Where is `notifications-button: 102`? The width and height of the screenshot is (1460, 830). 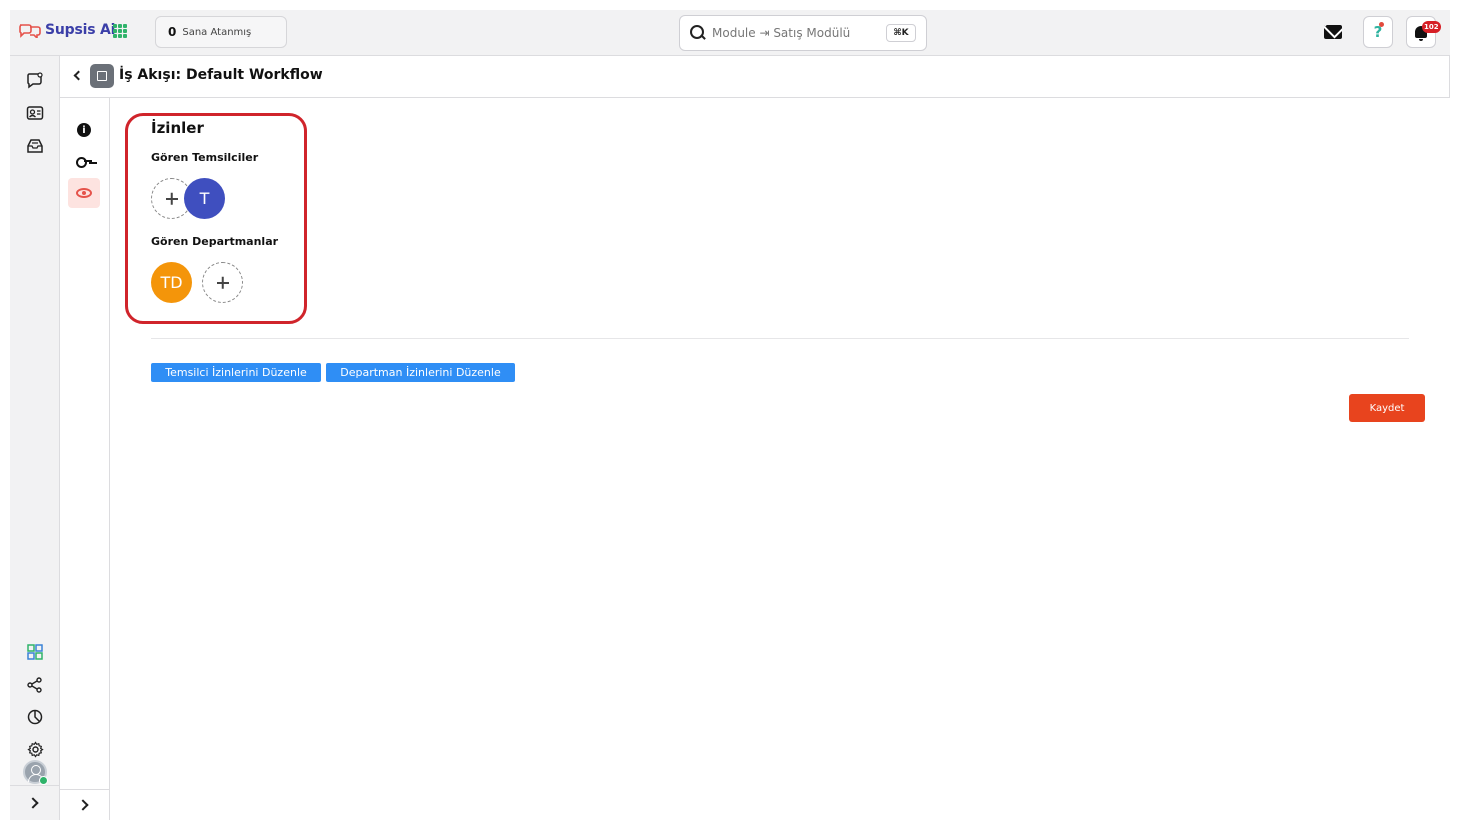 notifications-button: 102 is located at coordinates (1423, 32).